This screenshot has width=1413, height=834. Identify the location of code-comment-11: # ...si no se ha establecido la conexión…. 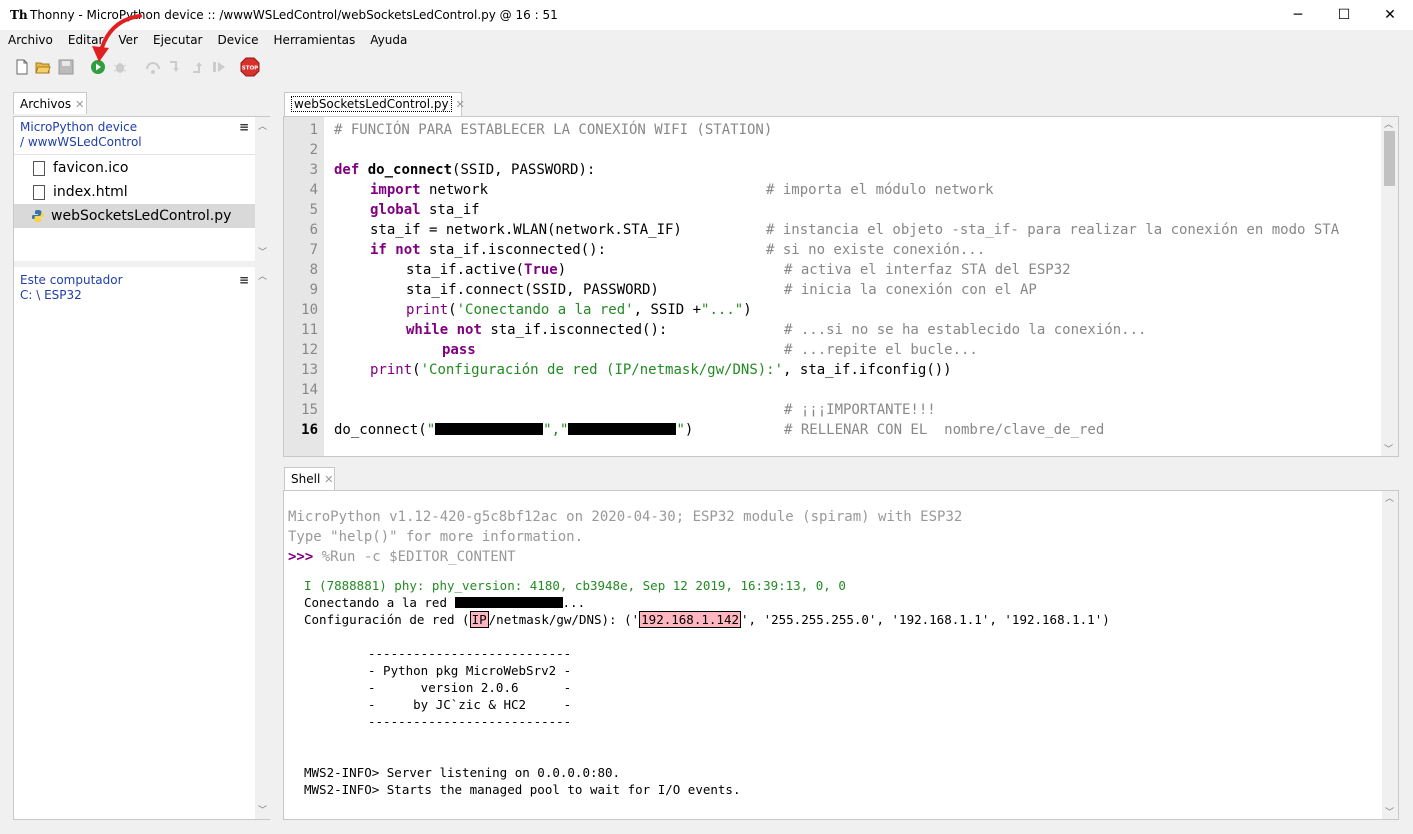
(965, 330).